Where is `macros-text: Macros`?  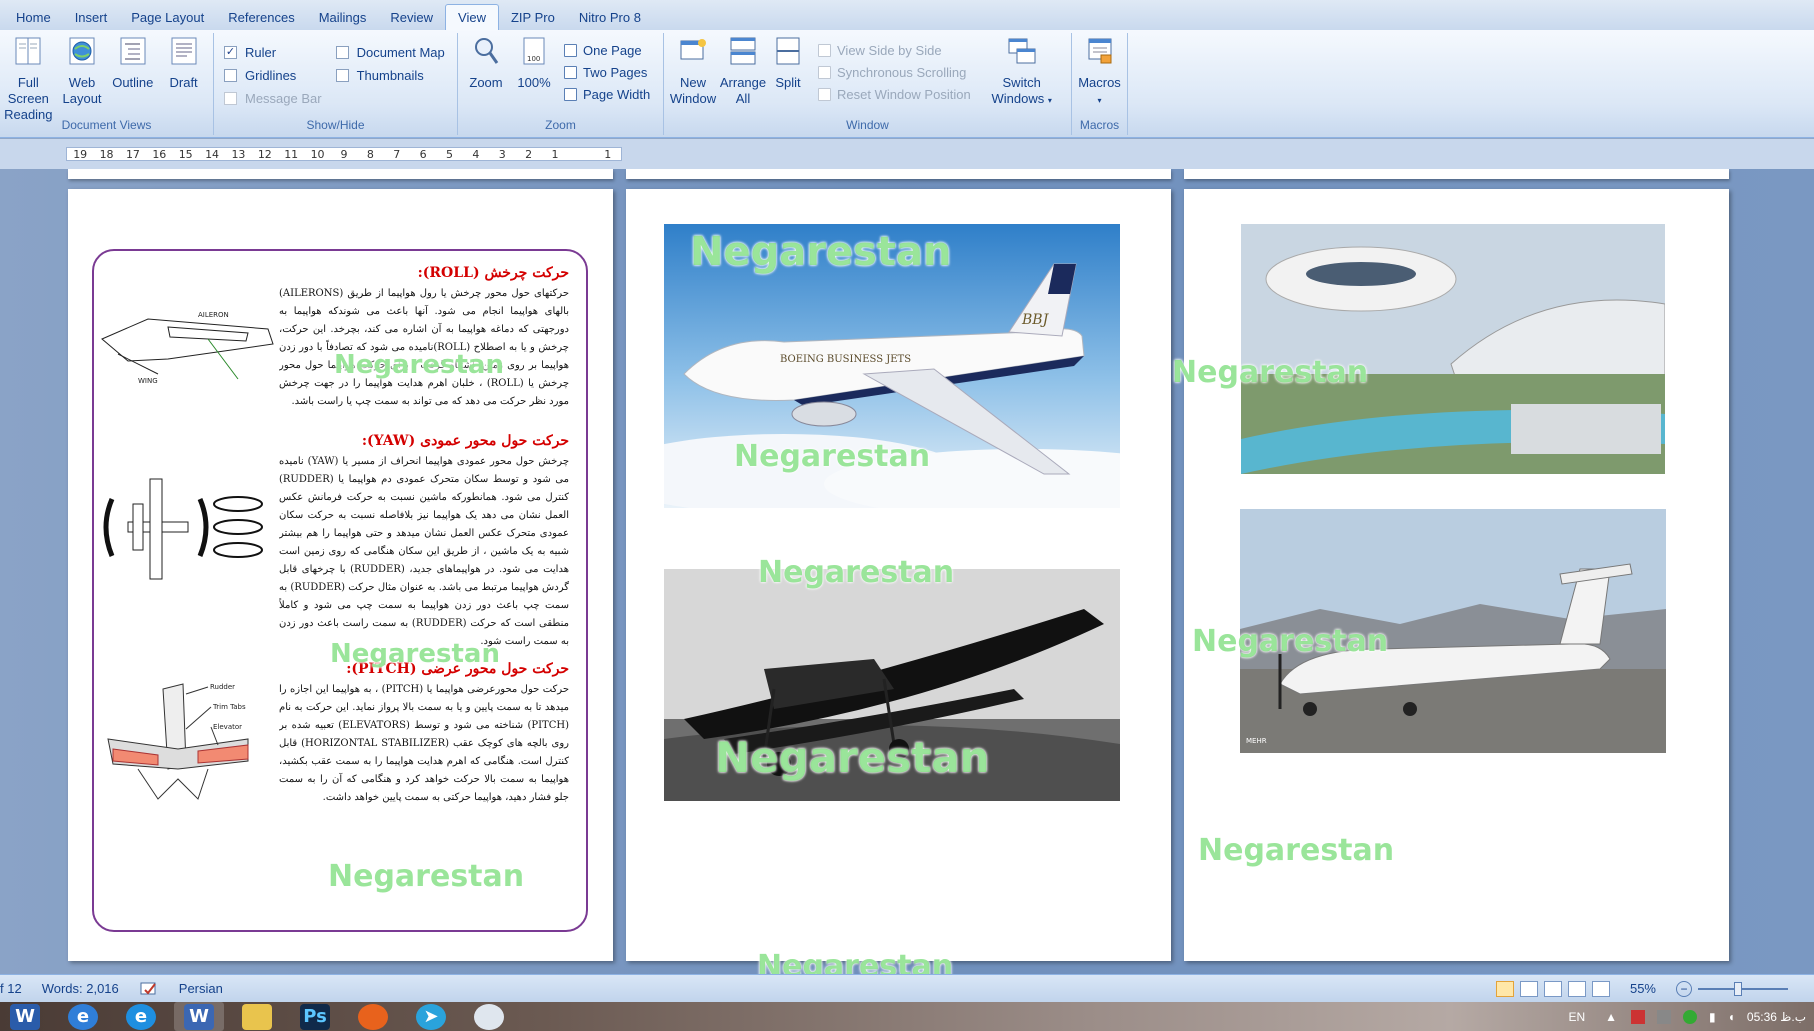
macros-text: Macros is located at coordinates (1099, 82).